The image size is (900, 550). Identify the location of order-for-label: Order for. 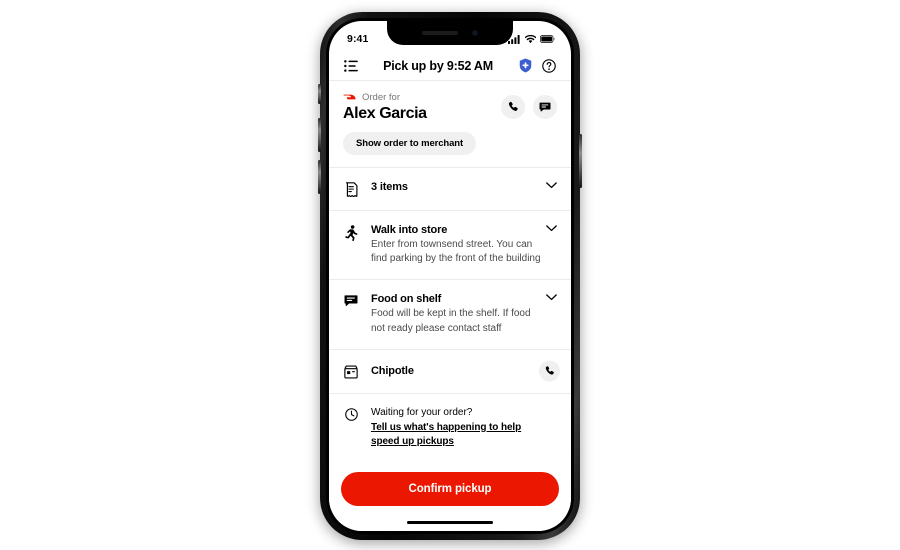
(381, 97).